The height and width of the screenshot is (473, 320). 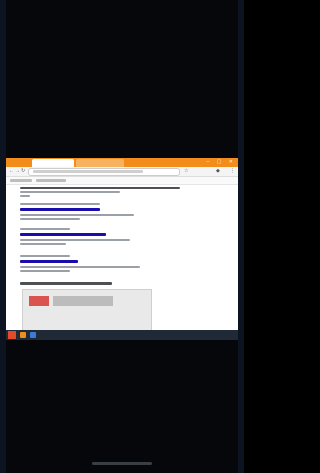 What do you see at coordinates (53, 163) in the screenshot?
I see `tab-active` at bounding box center [53, 163].